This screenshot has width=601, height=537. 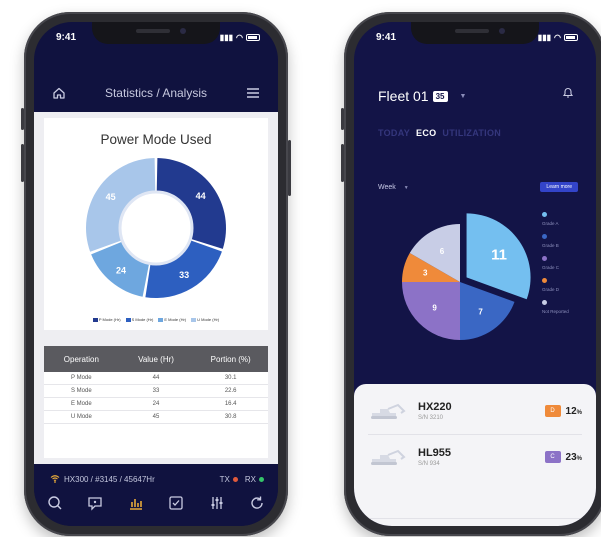 I want to click on machine-info: HL955 S/N 934, so click(x=434, y=457).